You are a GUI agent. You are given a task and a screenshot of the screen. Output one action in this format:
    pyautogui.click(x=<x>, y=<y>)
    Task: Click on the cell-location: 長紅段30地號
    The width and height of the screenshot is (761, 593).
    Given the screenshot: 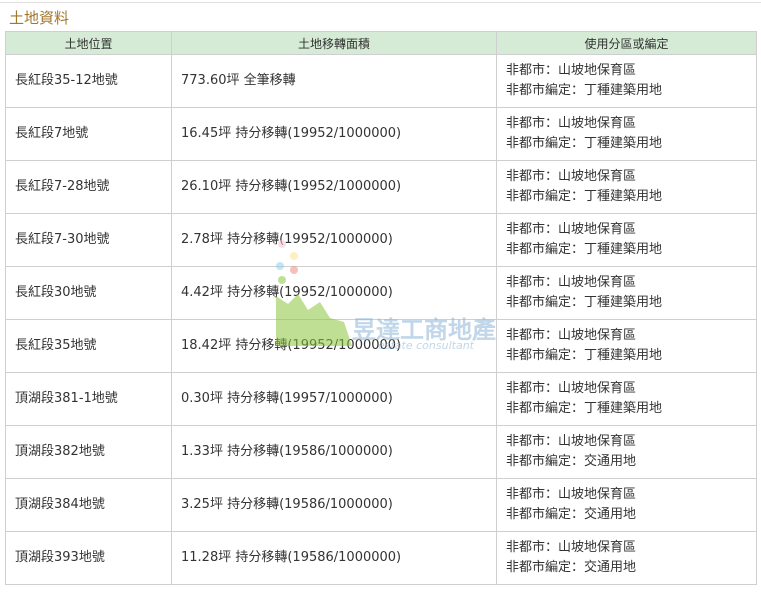 What is the action you would take?
    pyautogui.click(x=88, y=293)
    